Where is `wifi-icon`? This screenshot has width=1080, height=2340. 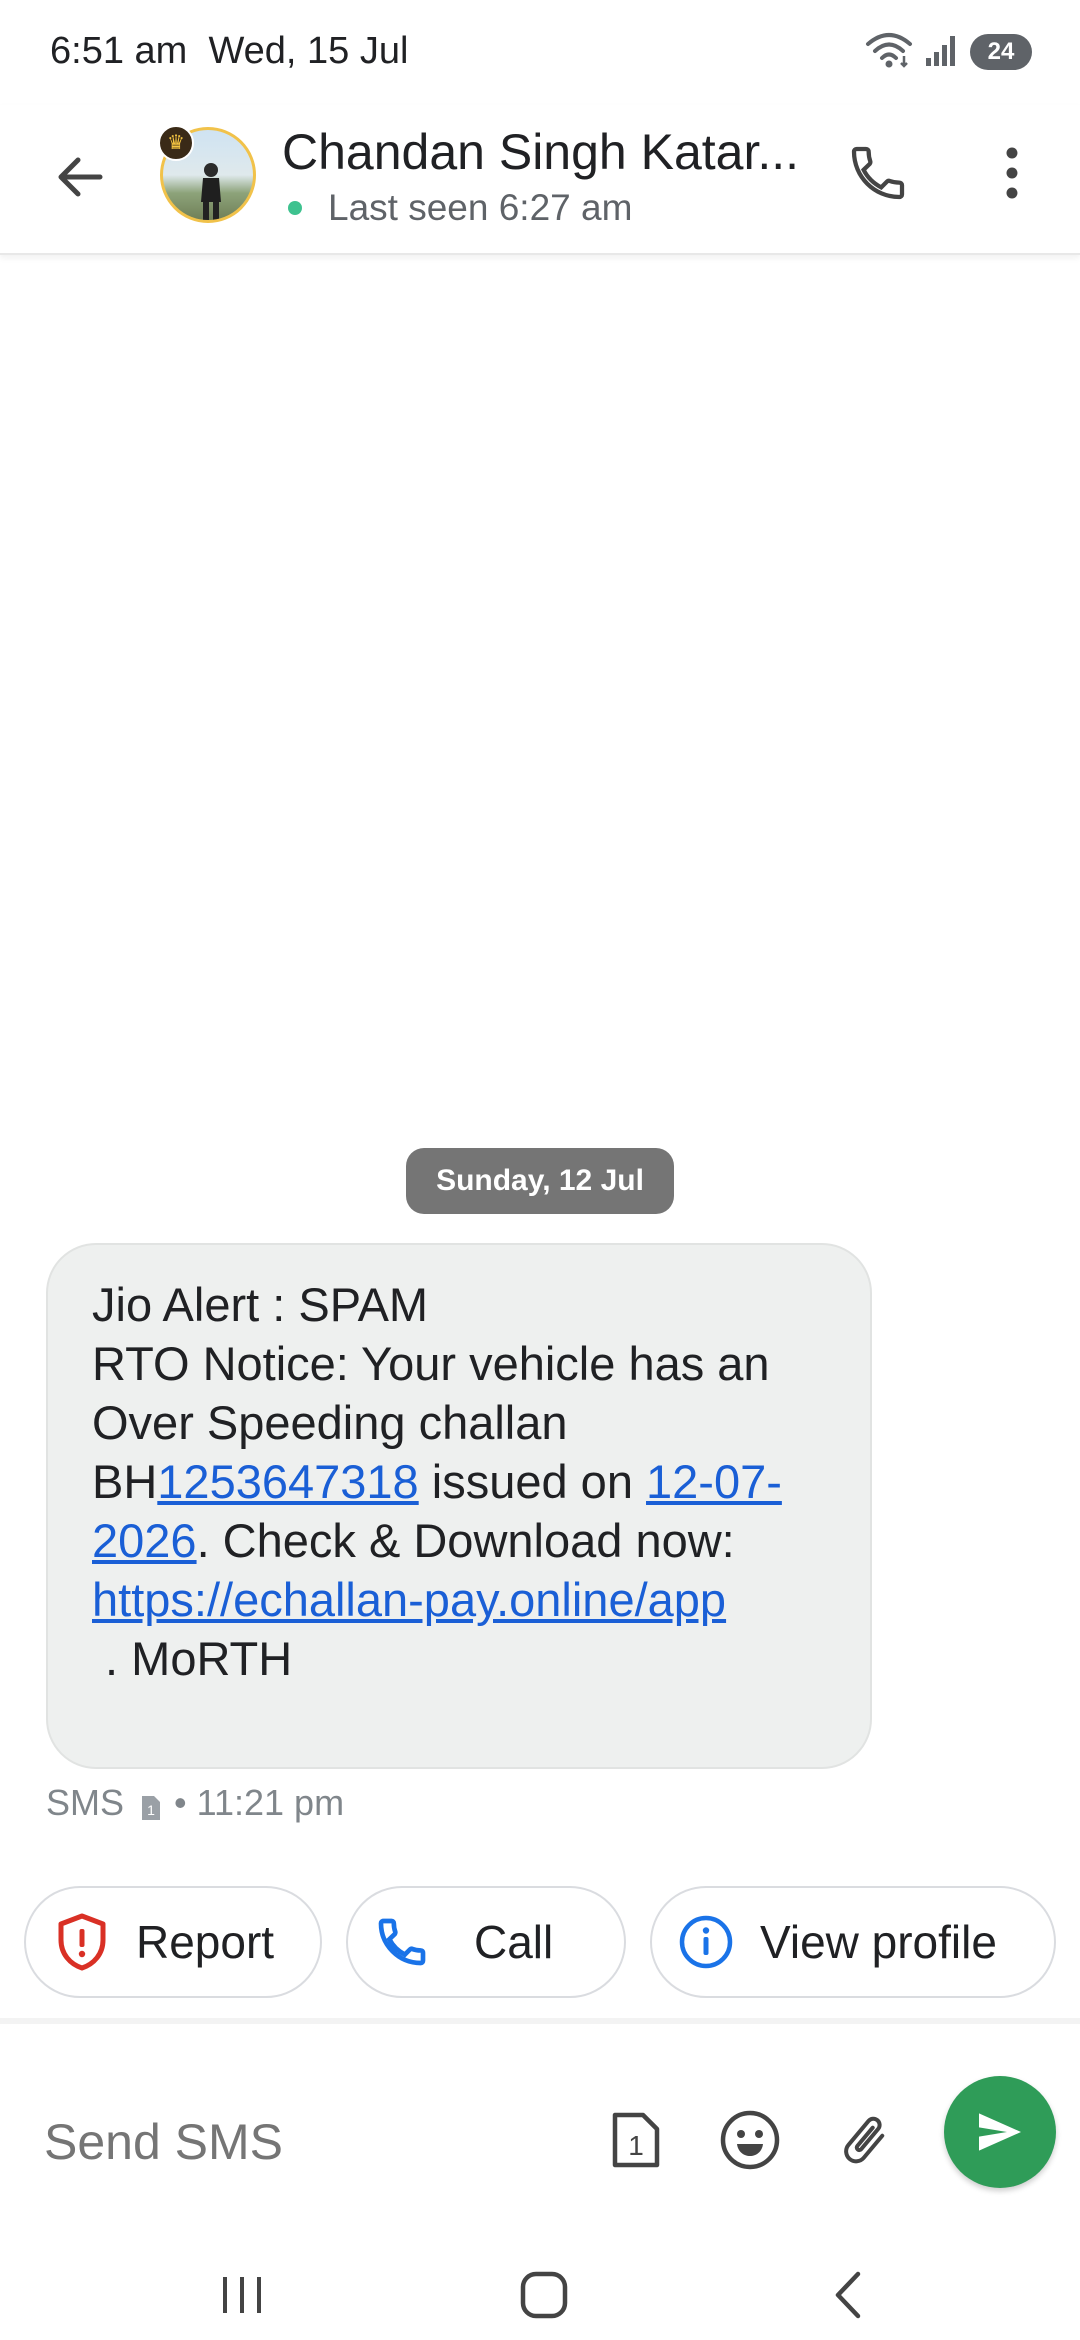 wifi-icon is located at coordinates (889, 52).